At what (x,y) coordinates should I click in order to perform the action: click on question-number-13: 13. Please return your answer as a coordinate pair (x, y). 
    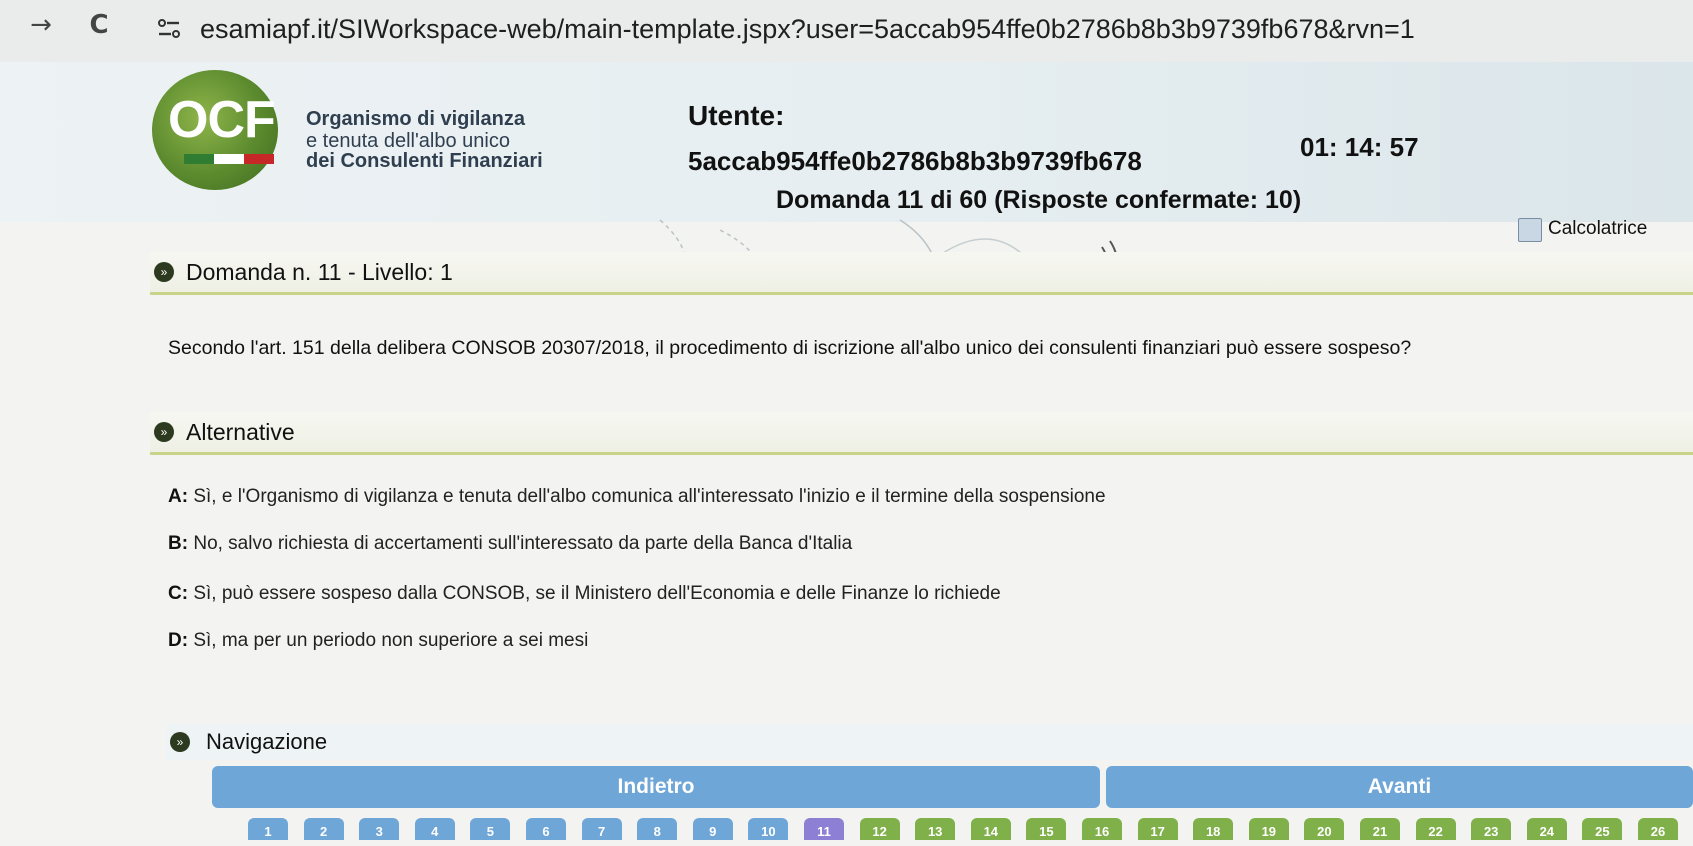
    Looking at the image, I should click on (935, 829).